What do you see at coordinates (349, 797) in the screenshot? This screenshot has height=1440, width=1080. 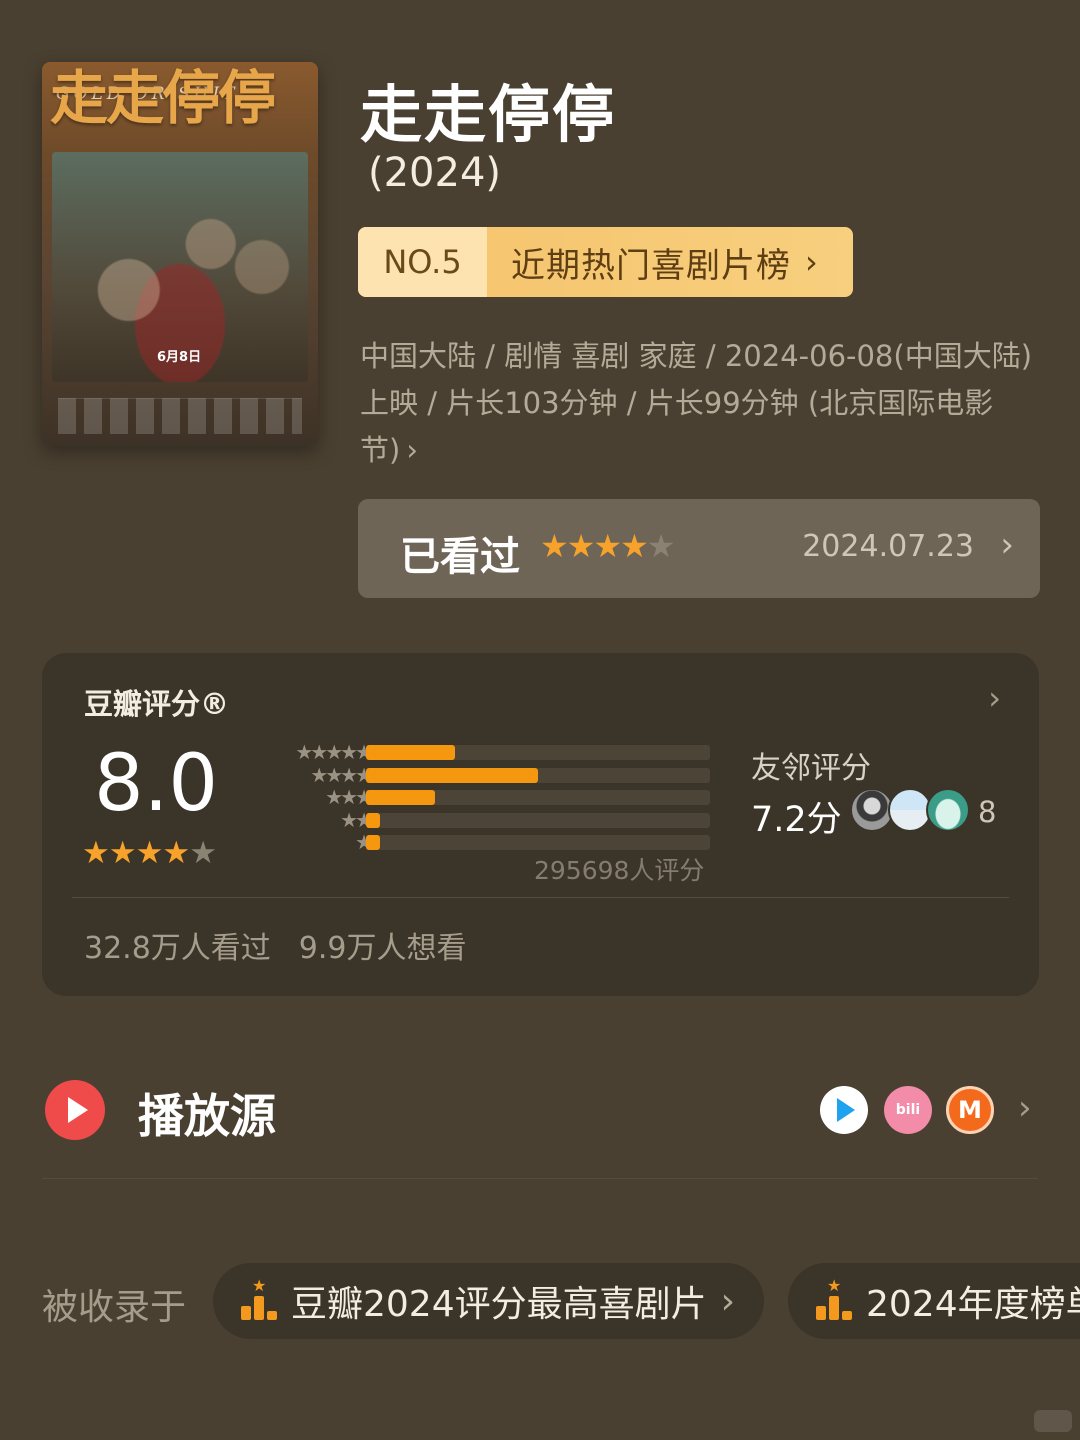 I see `distribution-star-label: ★★★` at bounding box center [349, 797].